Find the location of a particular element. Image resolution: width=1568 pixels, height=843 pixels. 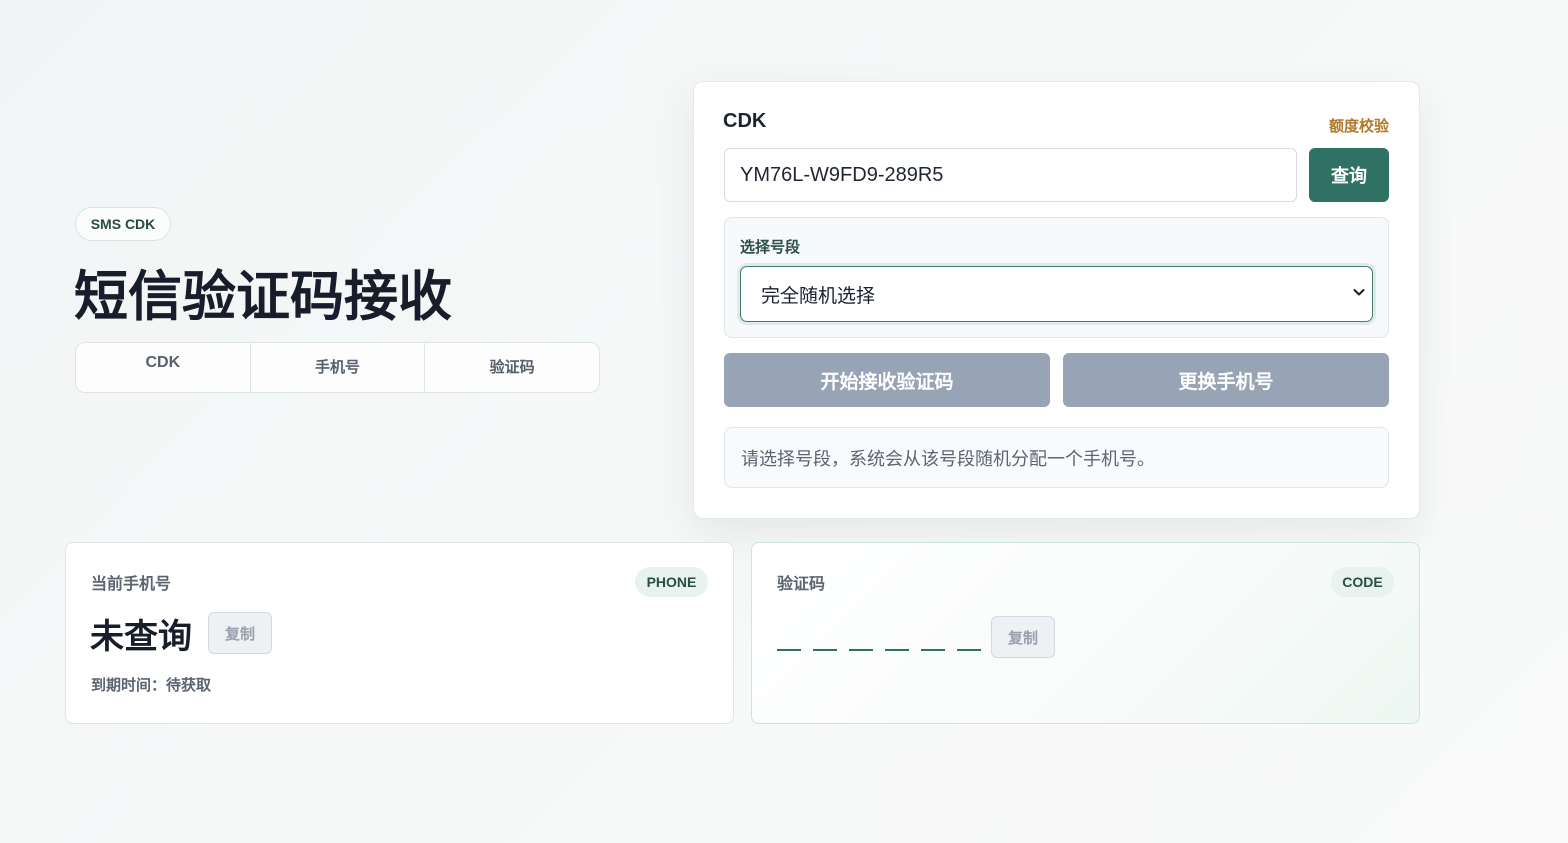

copy-code-button: 复制 is located at coordinates (1023, 637).